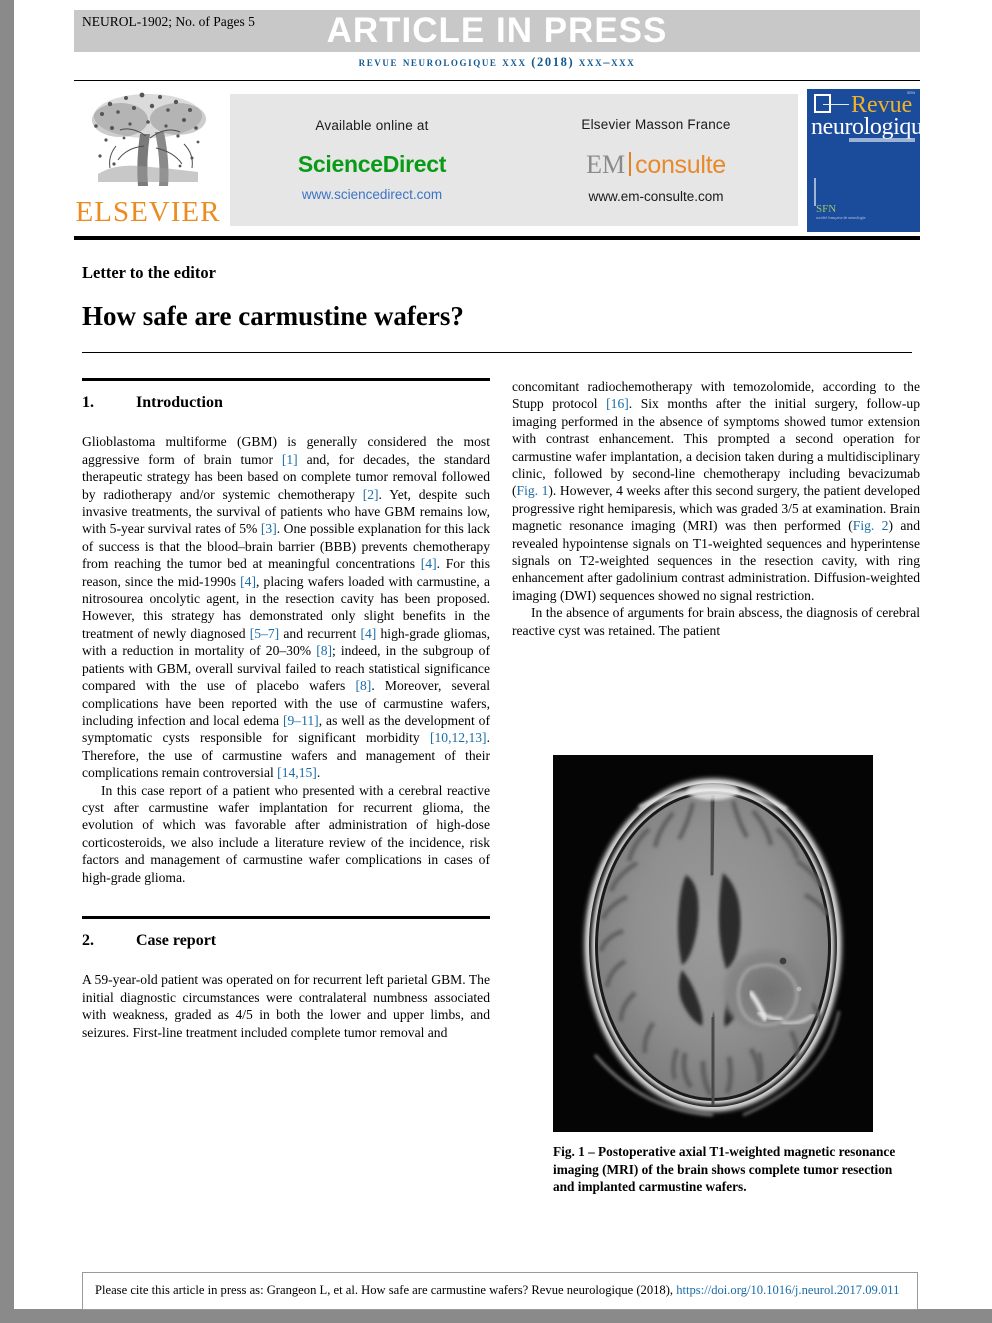 The height and width of the screenshot is (1323, 992). Describe the element at coordinates (655, 196) in the screenshot. I see `emconsulte-url: www.em-consulte.com` at that location.